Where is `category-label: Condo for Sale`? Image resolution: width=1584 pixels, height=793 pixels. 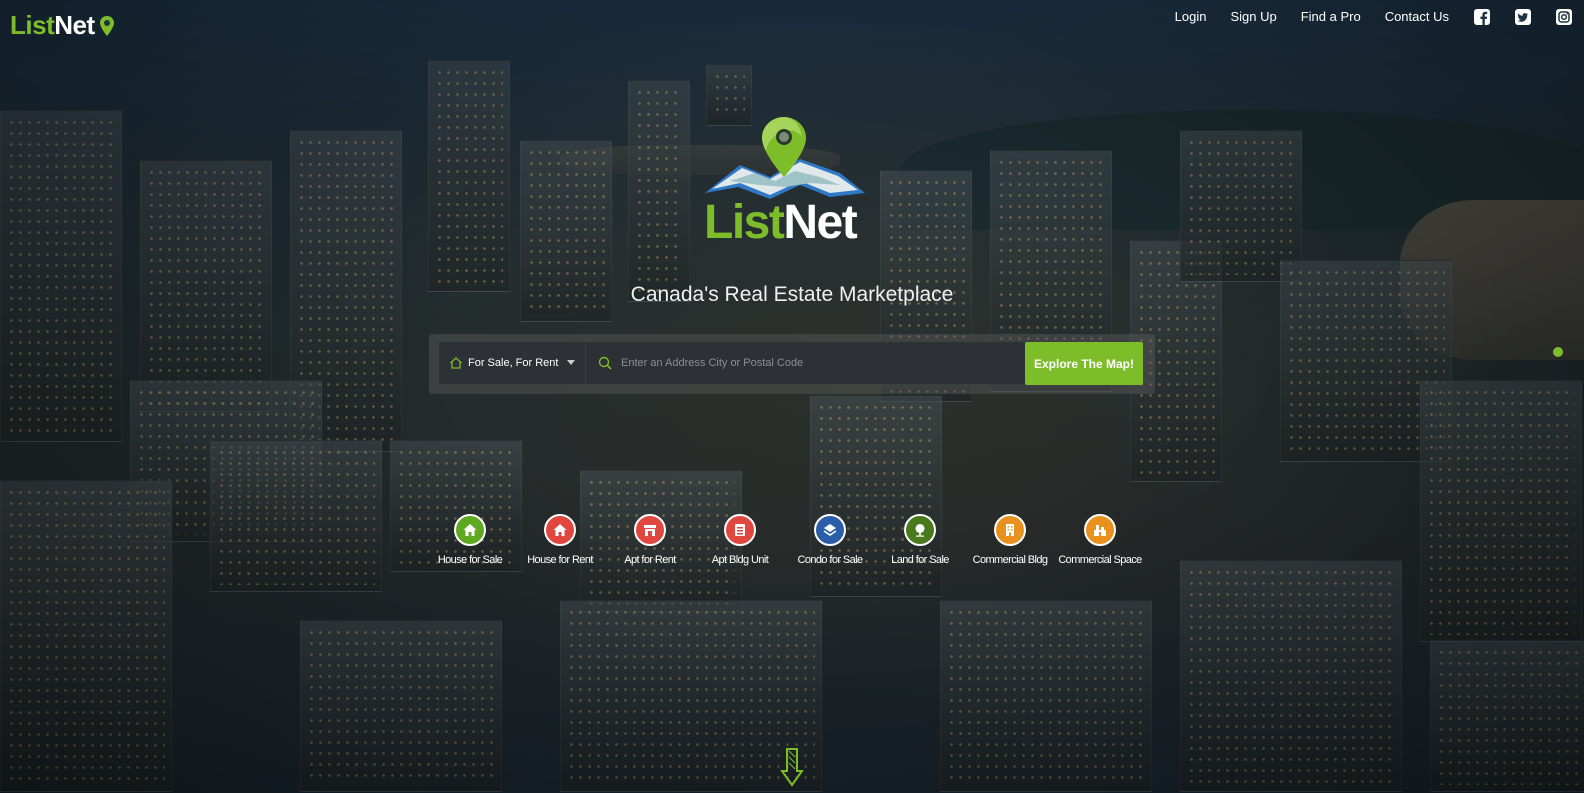 category-label: Condo for Sale is located at coordinates (830, 560).